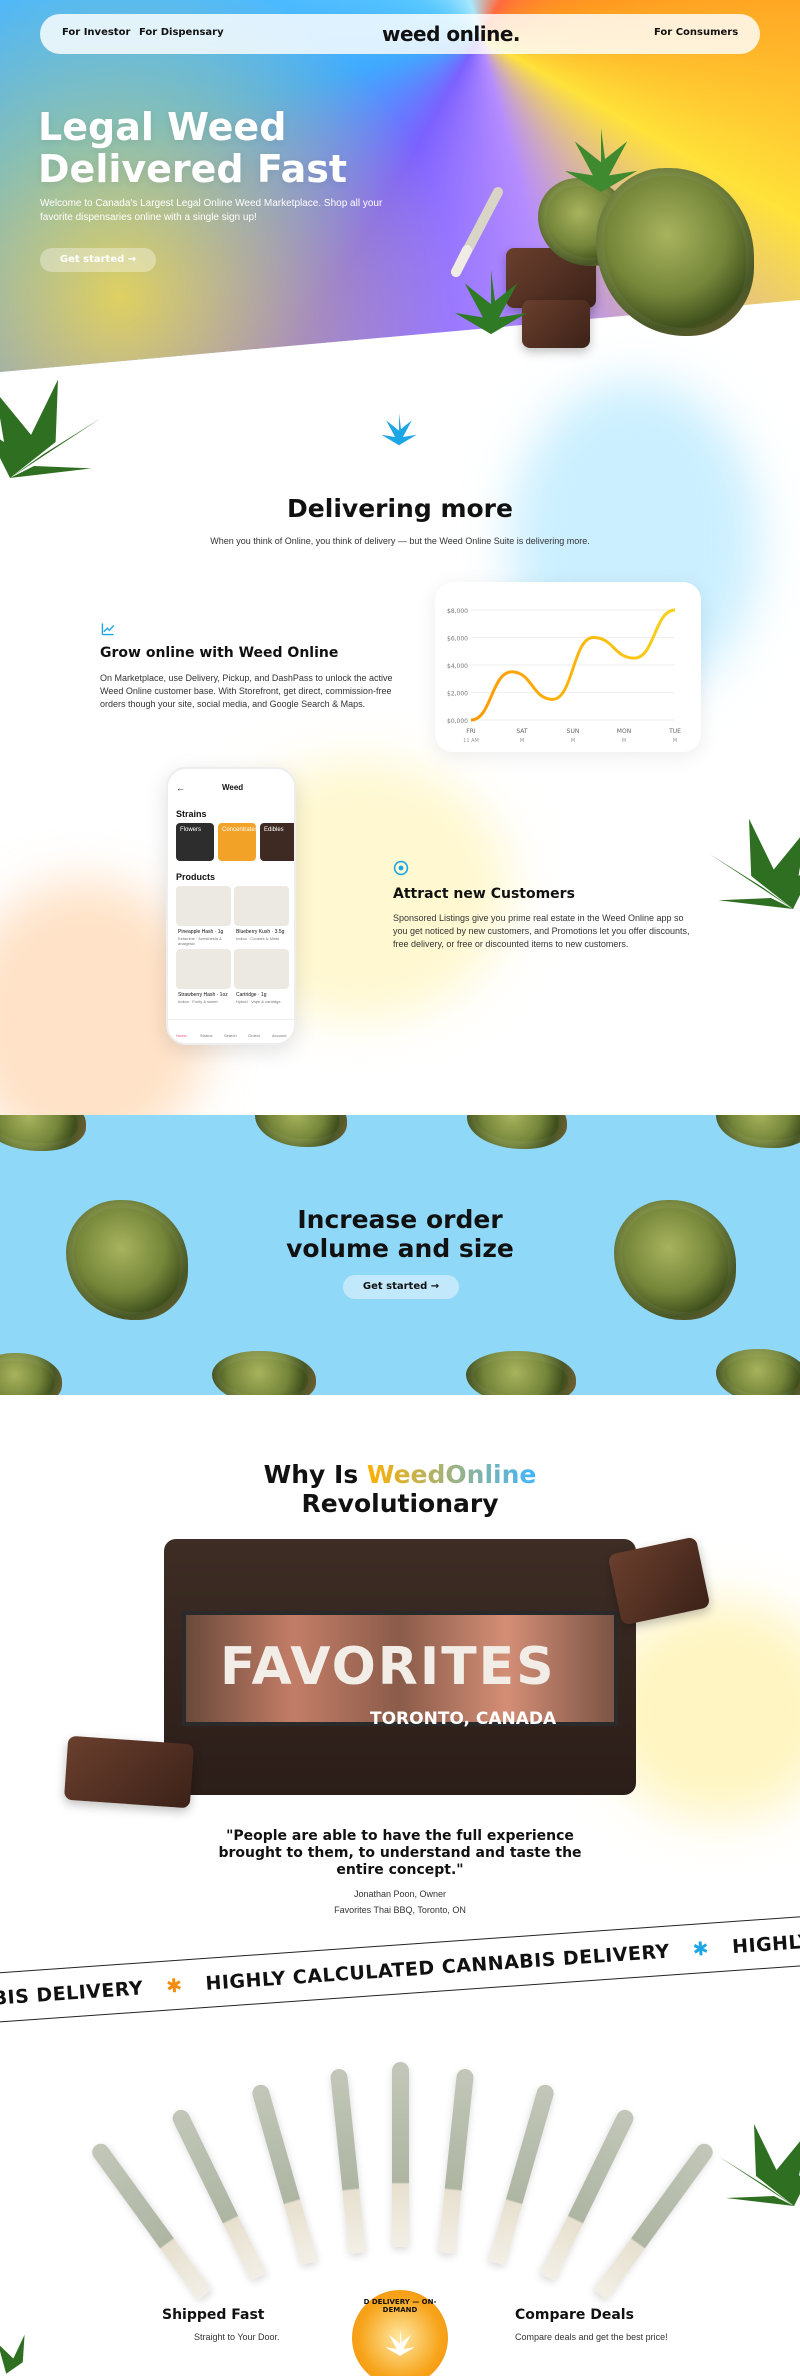  What do you see at coordinates (181, 1035) in the screenshot?
I see `tab-home: Home` at bounding box center [181, 1035].